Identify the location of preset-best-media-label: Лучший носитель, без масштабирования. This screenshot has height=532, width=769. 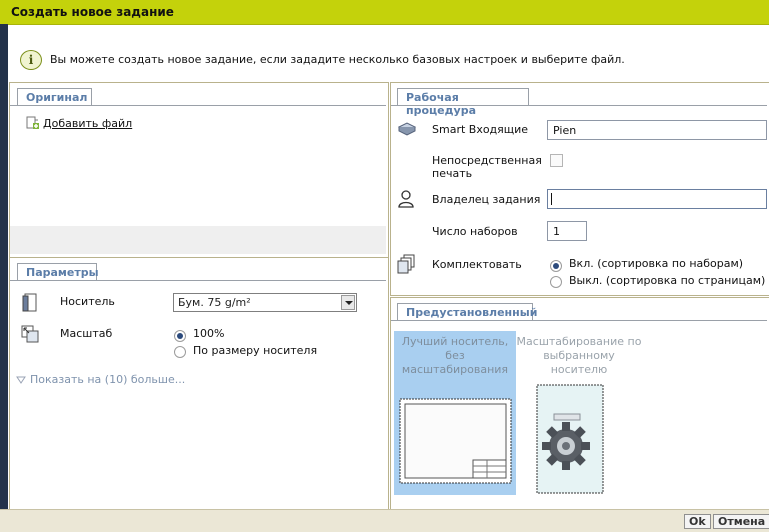
(455, 356).